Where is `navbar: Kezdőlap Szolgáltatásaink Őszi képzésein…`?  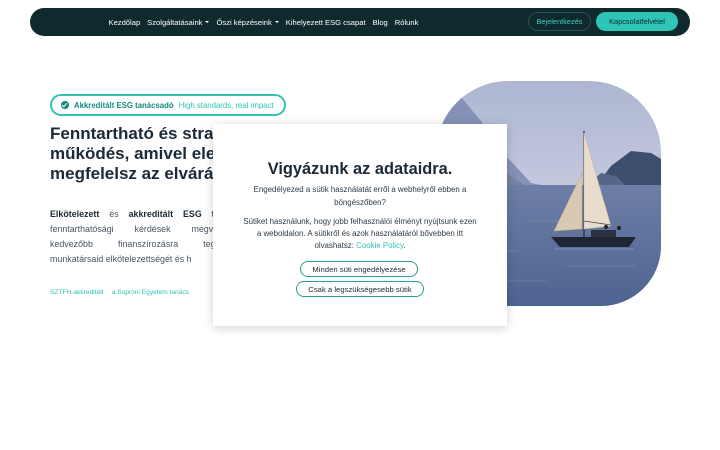
navbar: Kezdőlap Szolgáltatásaink Őszi képzésein… is located at coordinates (360, 22).